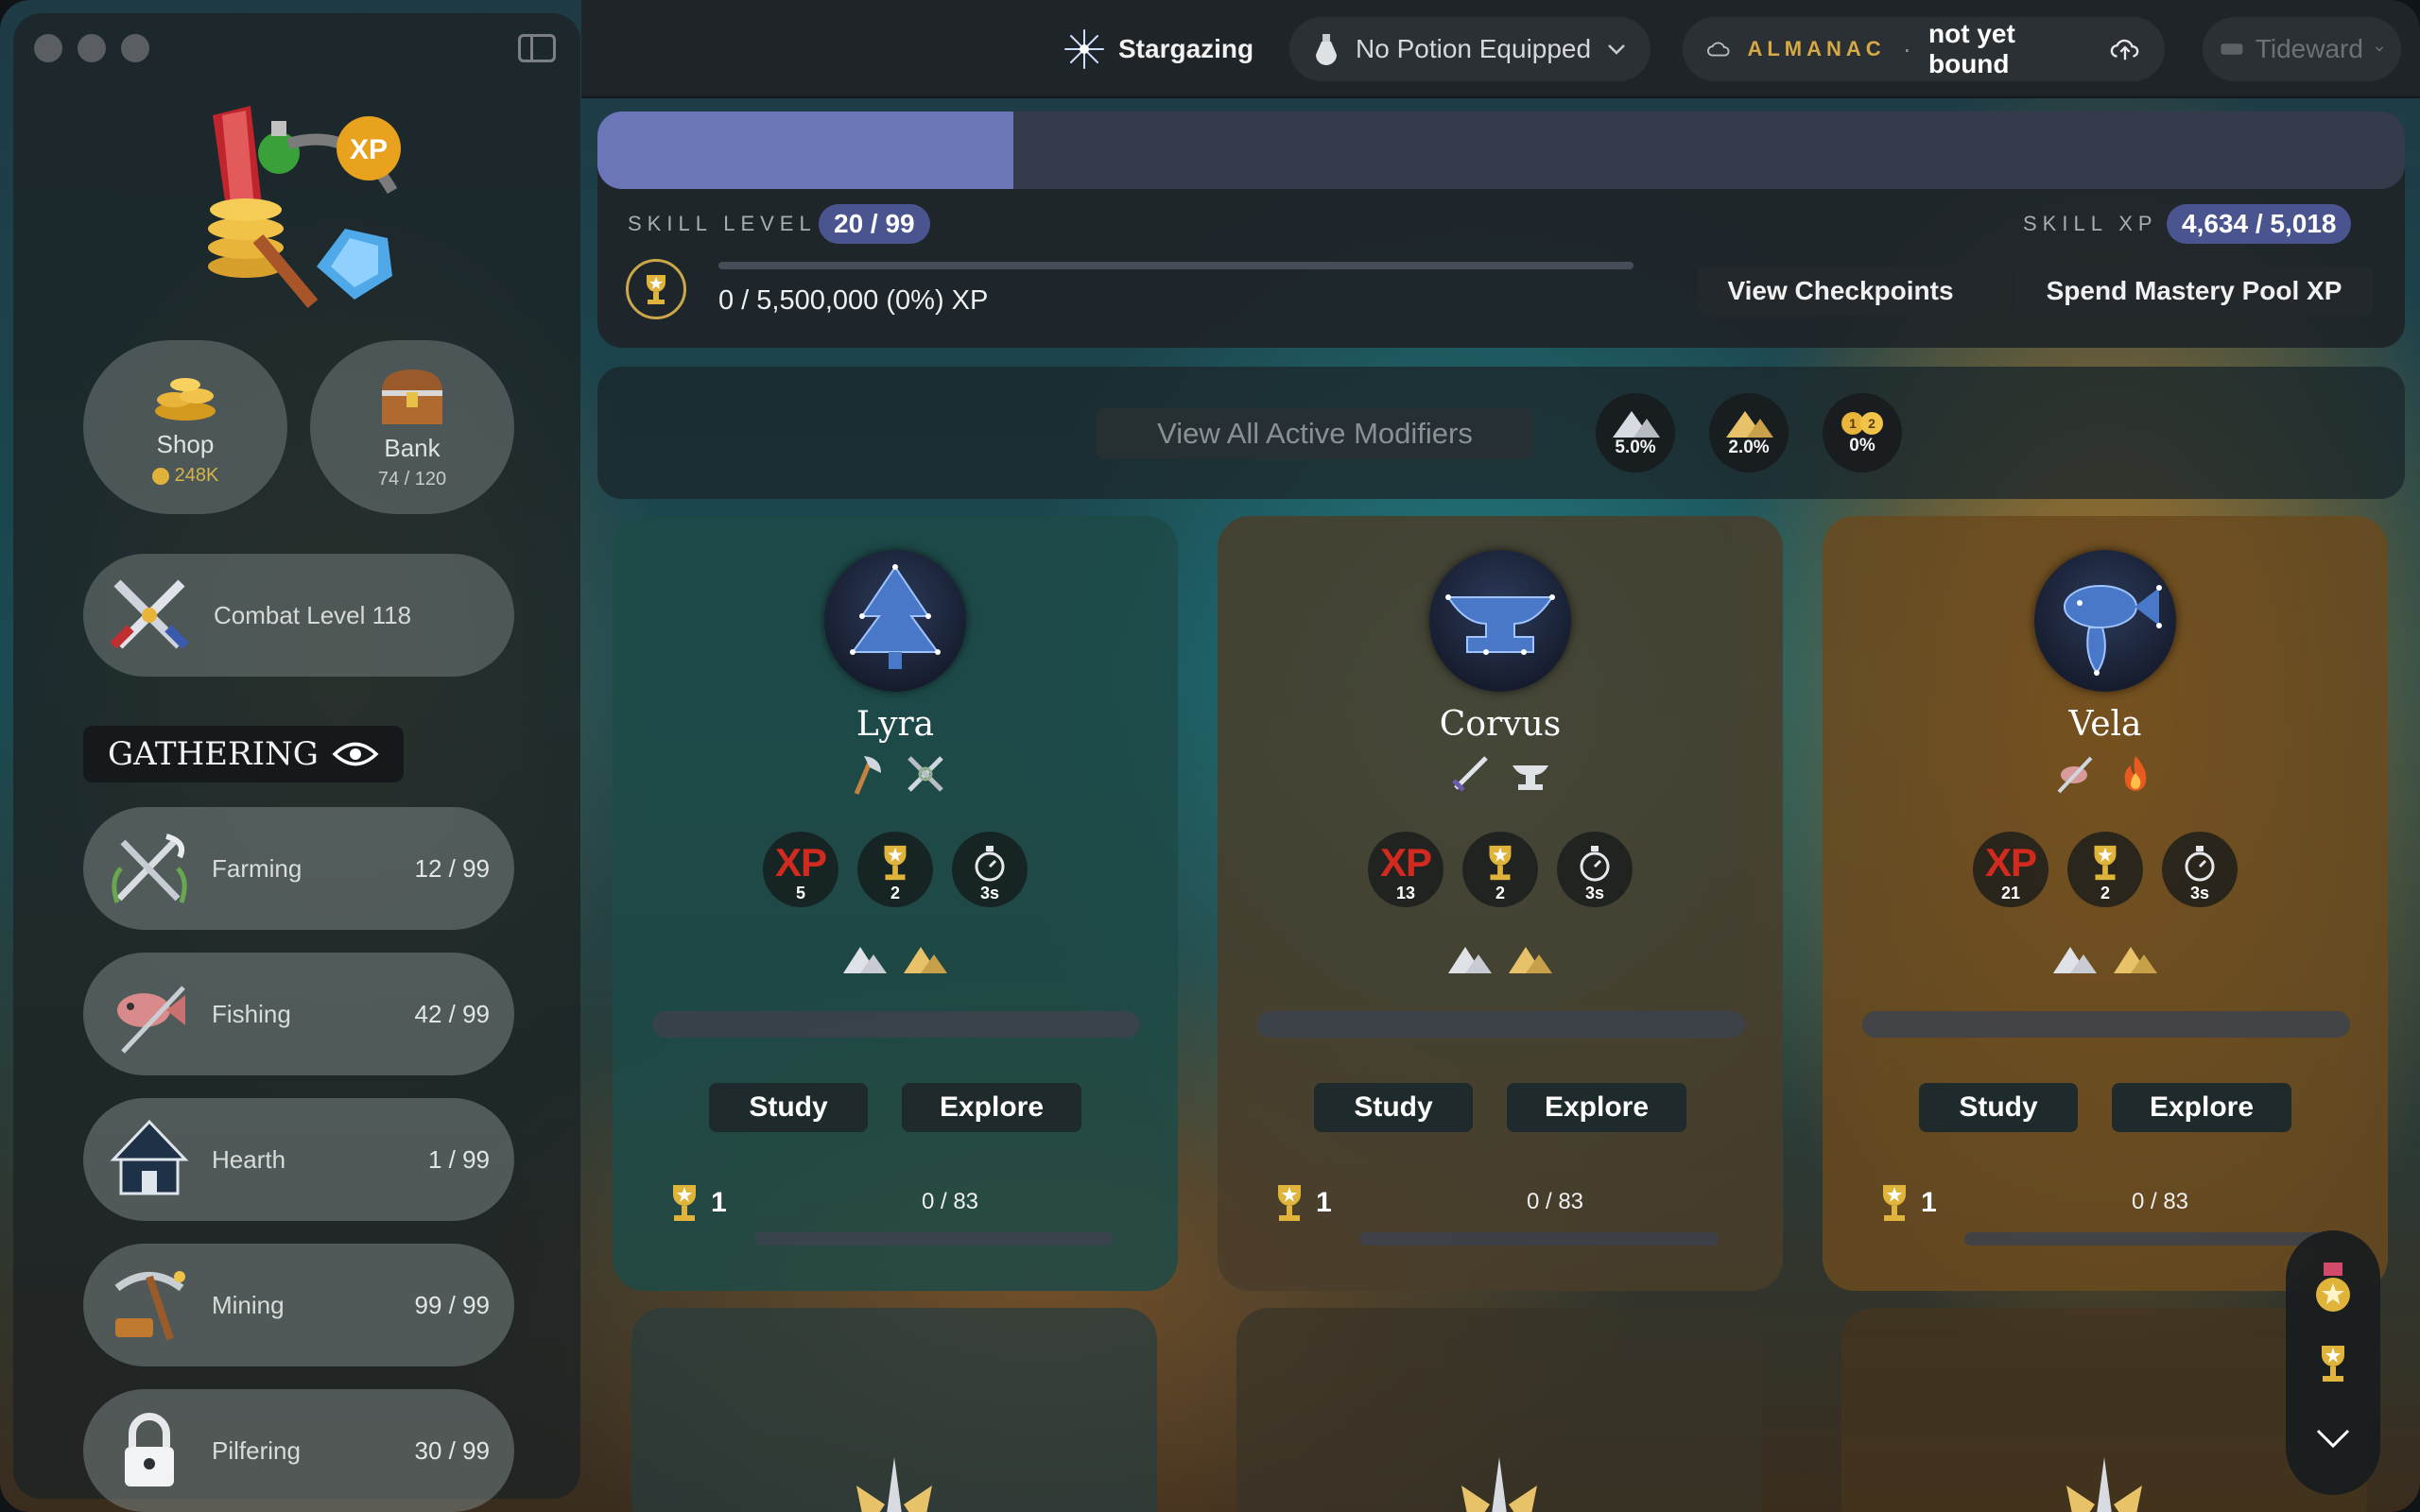 This screenshot has width=2420, height=1512. What do you see at coordinates (537, 48) in the screenshot?
I see `sidebar-toggle-icon` at bounding box center [537, 48].